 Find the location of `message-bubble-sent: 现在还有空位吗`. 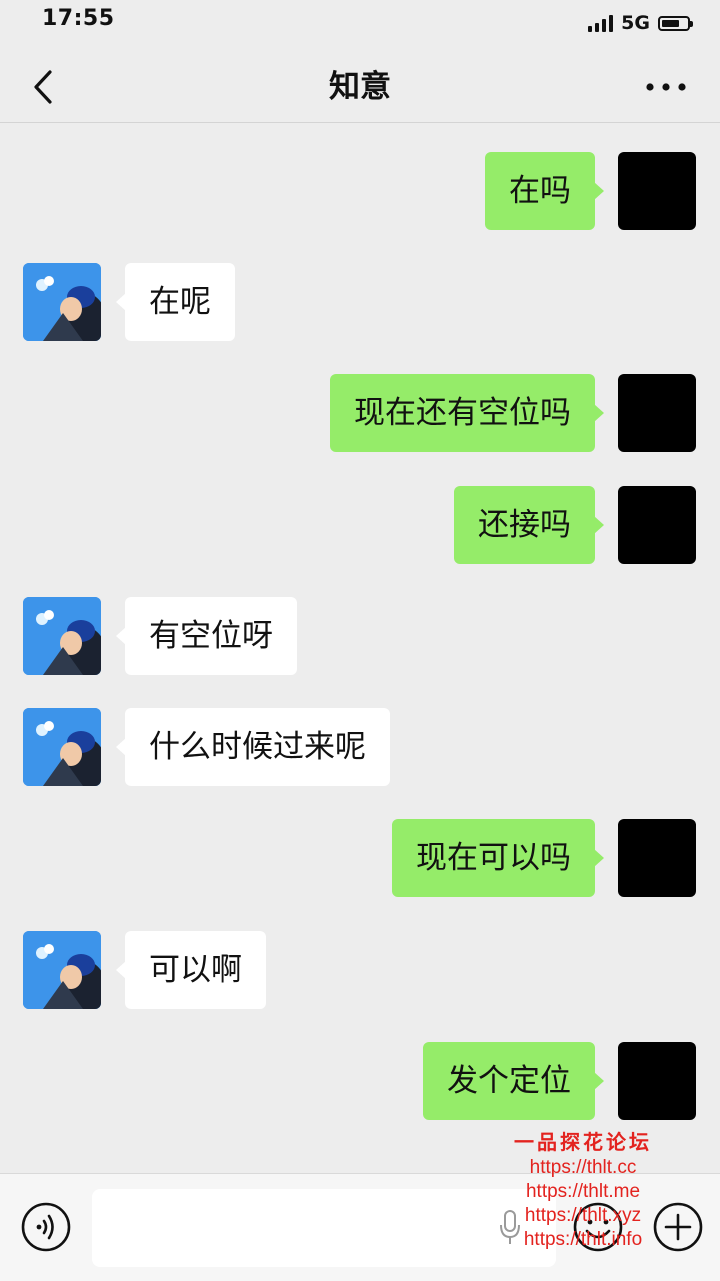

message-bubble-sent: 现在还有空位吗 is located at coordinates (467, 413).